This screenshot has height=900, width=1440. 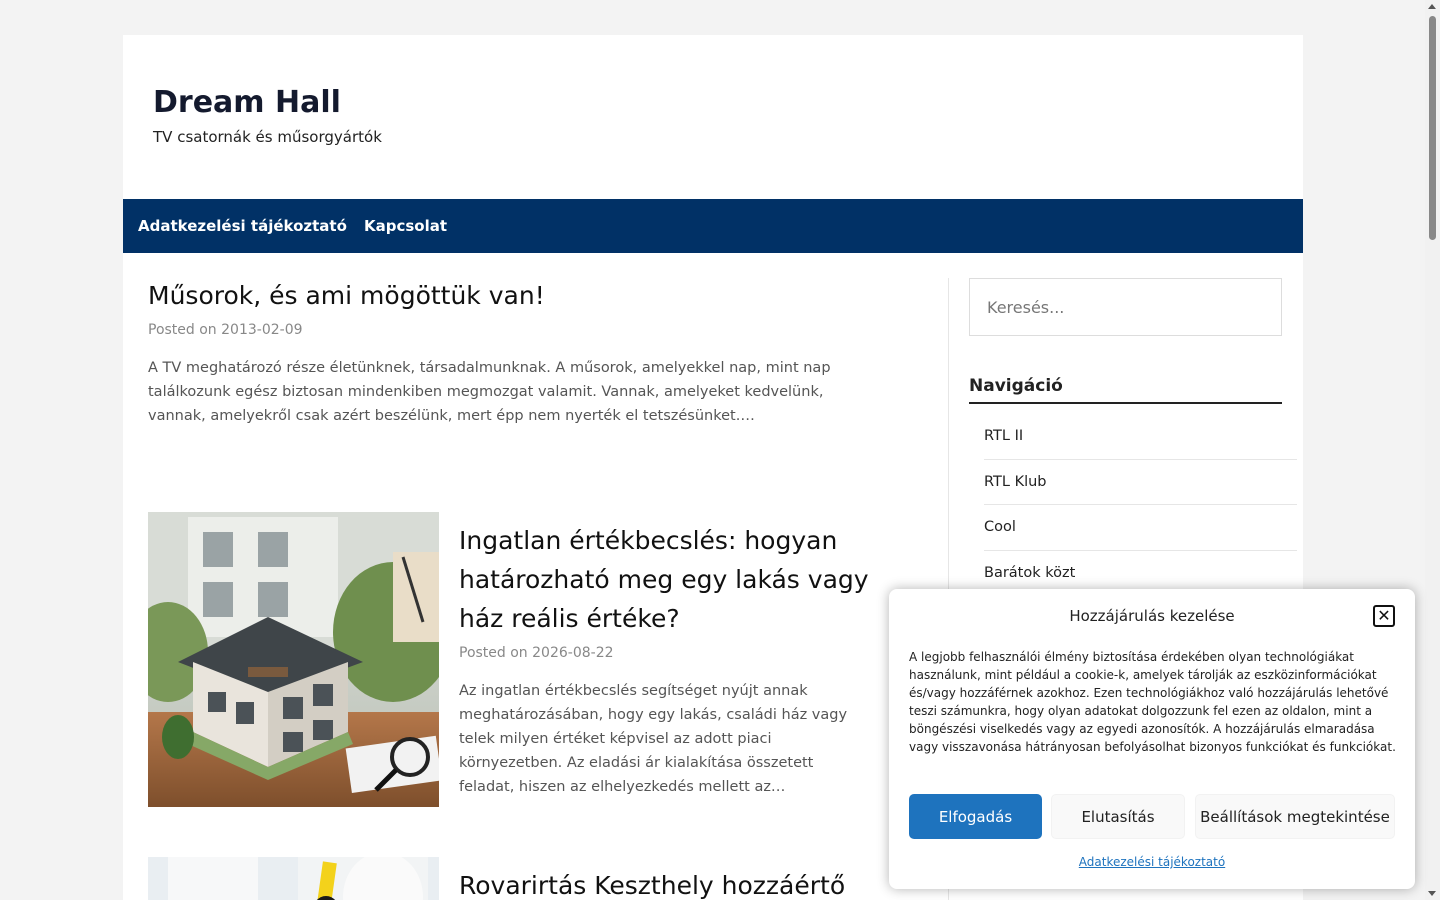 I want to click on view-settings-button: Beállítások megtekintése, so click(x=1295, y=816).